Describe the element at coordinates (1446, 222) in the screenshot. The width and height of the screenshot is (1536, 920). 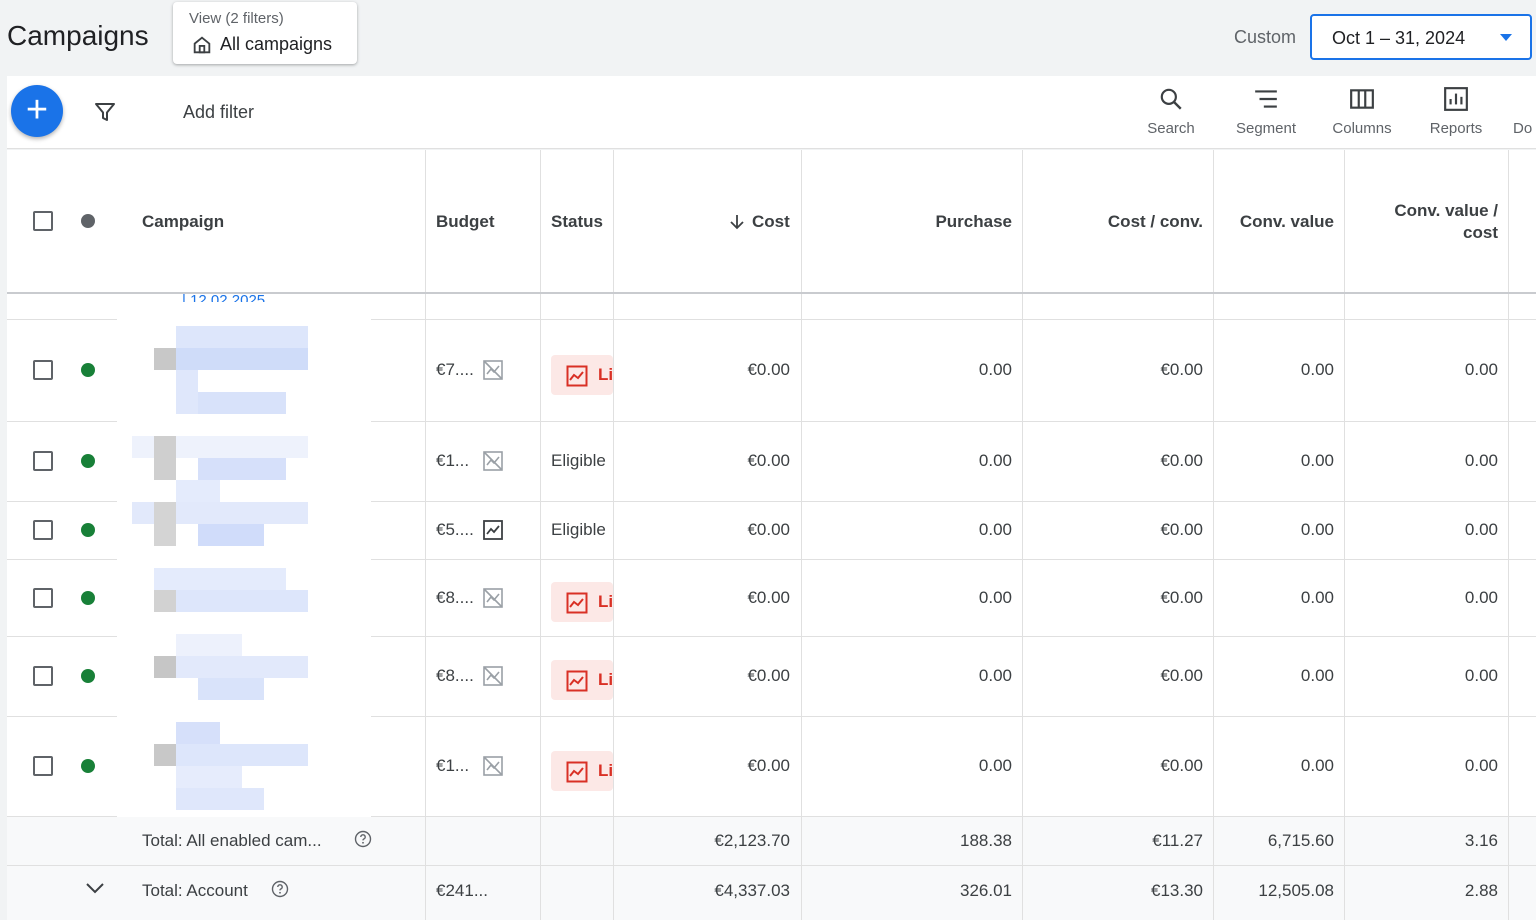
I see `column-header-conv-value-cost: Conv. value / cost` at that location.